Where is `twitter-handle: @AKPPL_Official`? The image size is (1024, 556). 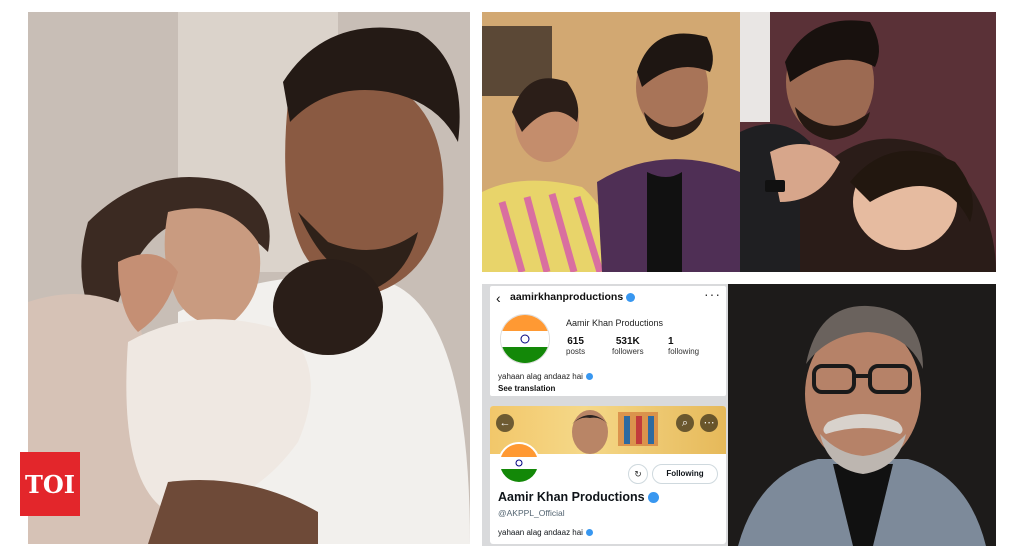 twitter-handle: @AKPPL_Official is located at coordinates (531, 513).